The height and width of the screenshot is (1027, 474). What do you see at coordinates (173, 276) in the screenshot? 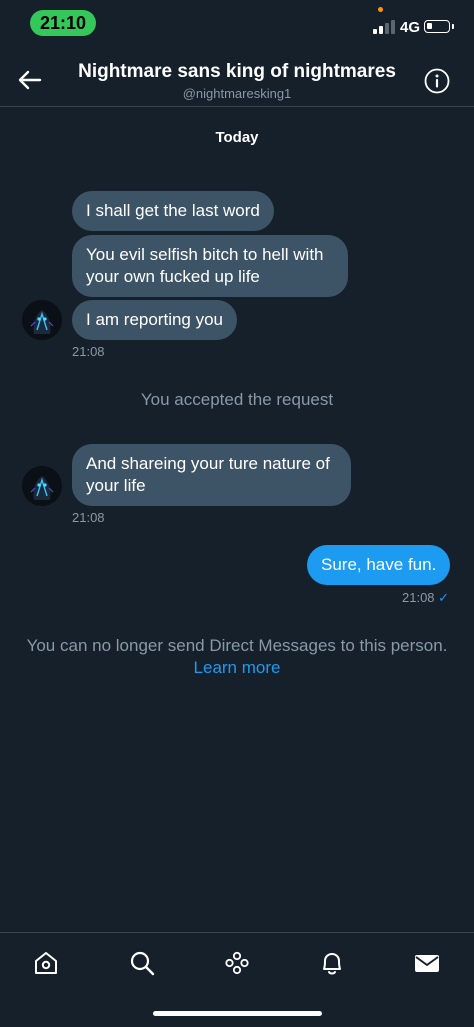
I see `message-line: your own fucked up life` at bounding box center [173, 276].